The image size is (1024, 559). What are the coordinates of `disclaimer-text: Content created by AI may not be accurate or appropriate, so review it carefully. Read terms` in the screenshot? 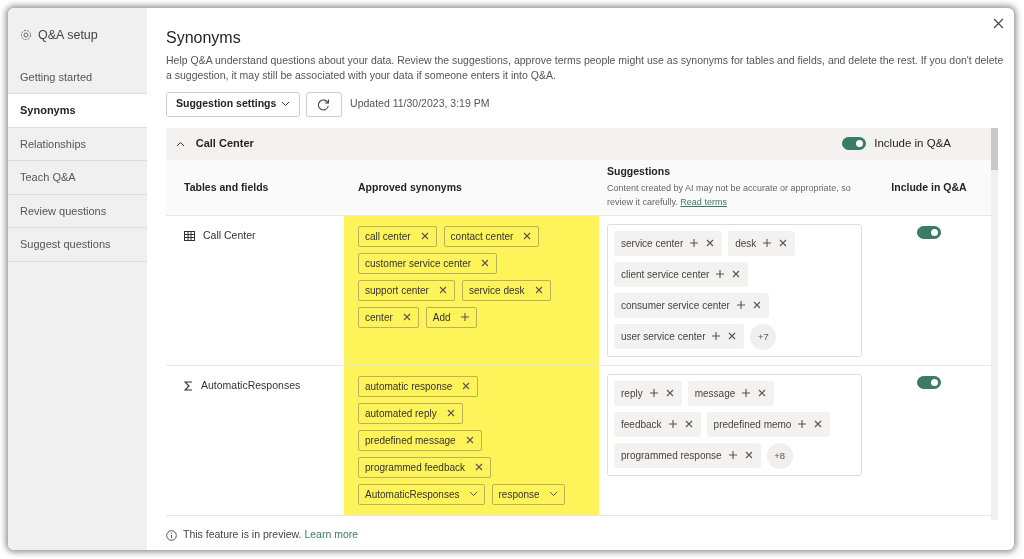 It's located at (729, 196).